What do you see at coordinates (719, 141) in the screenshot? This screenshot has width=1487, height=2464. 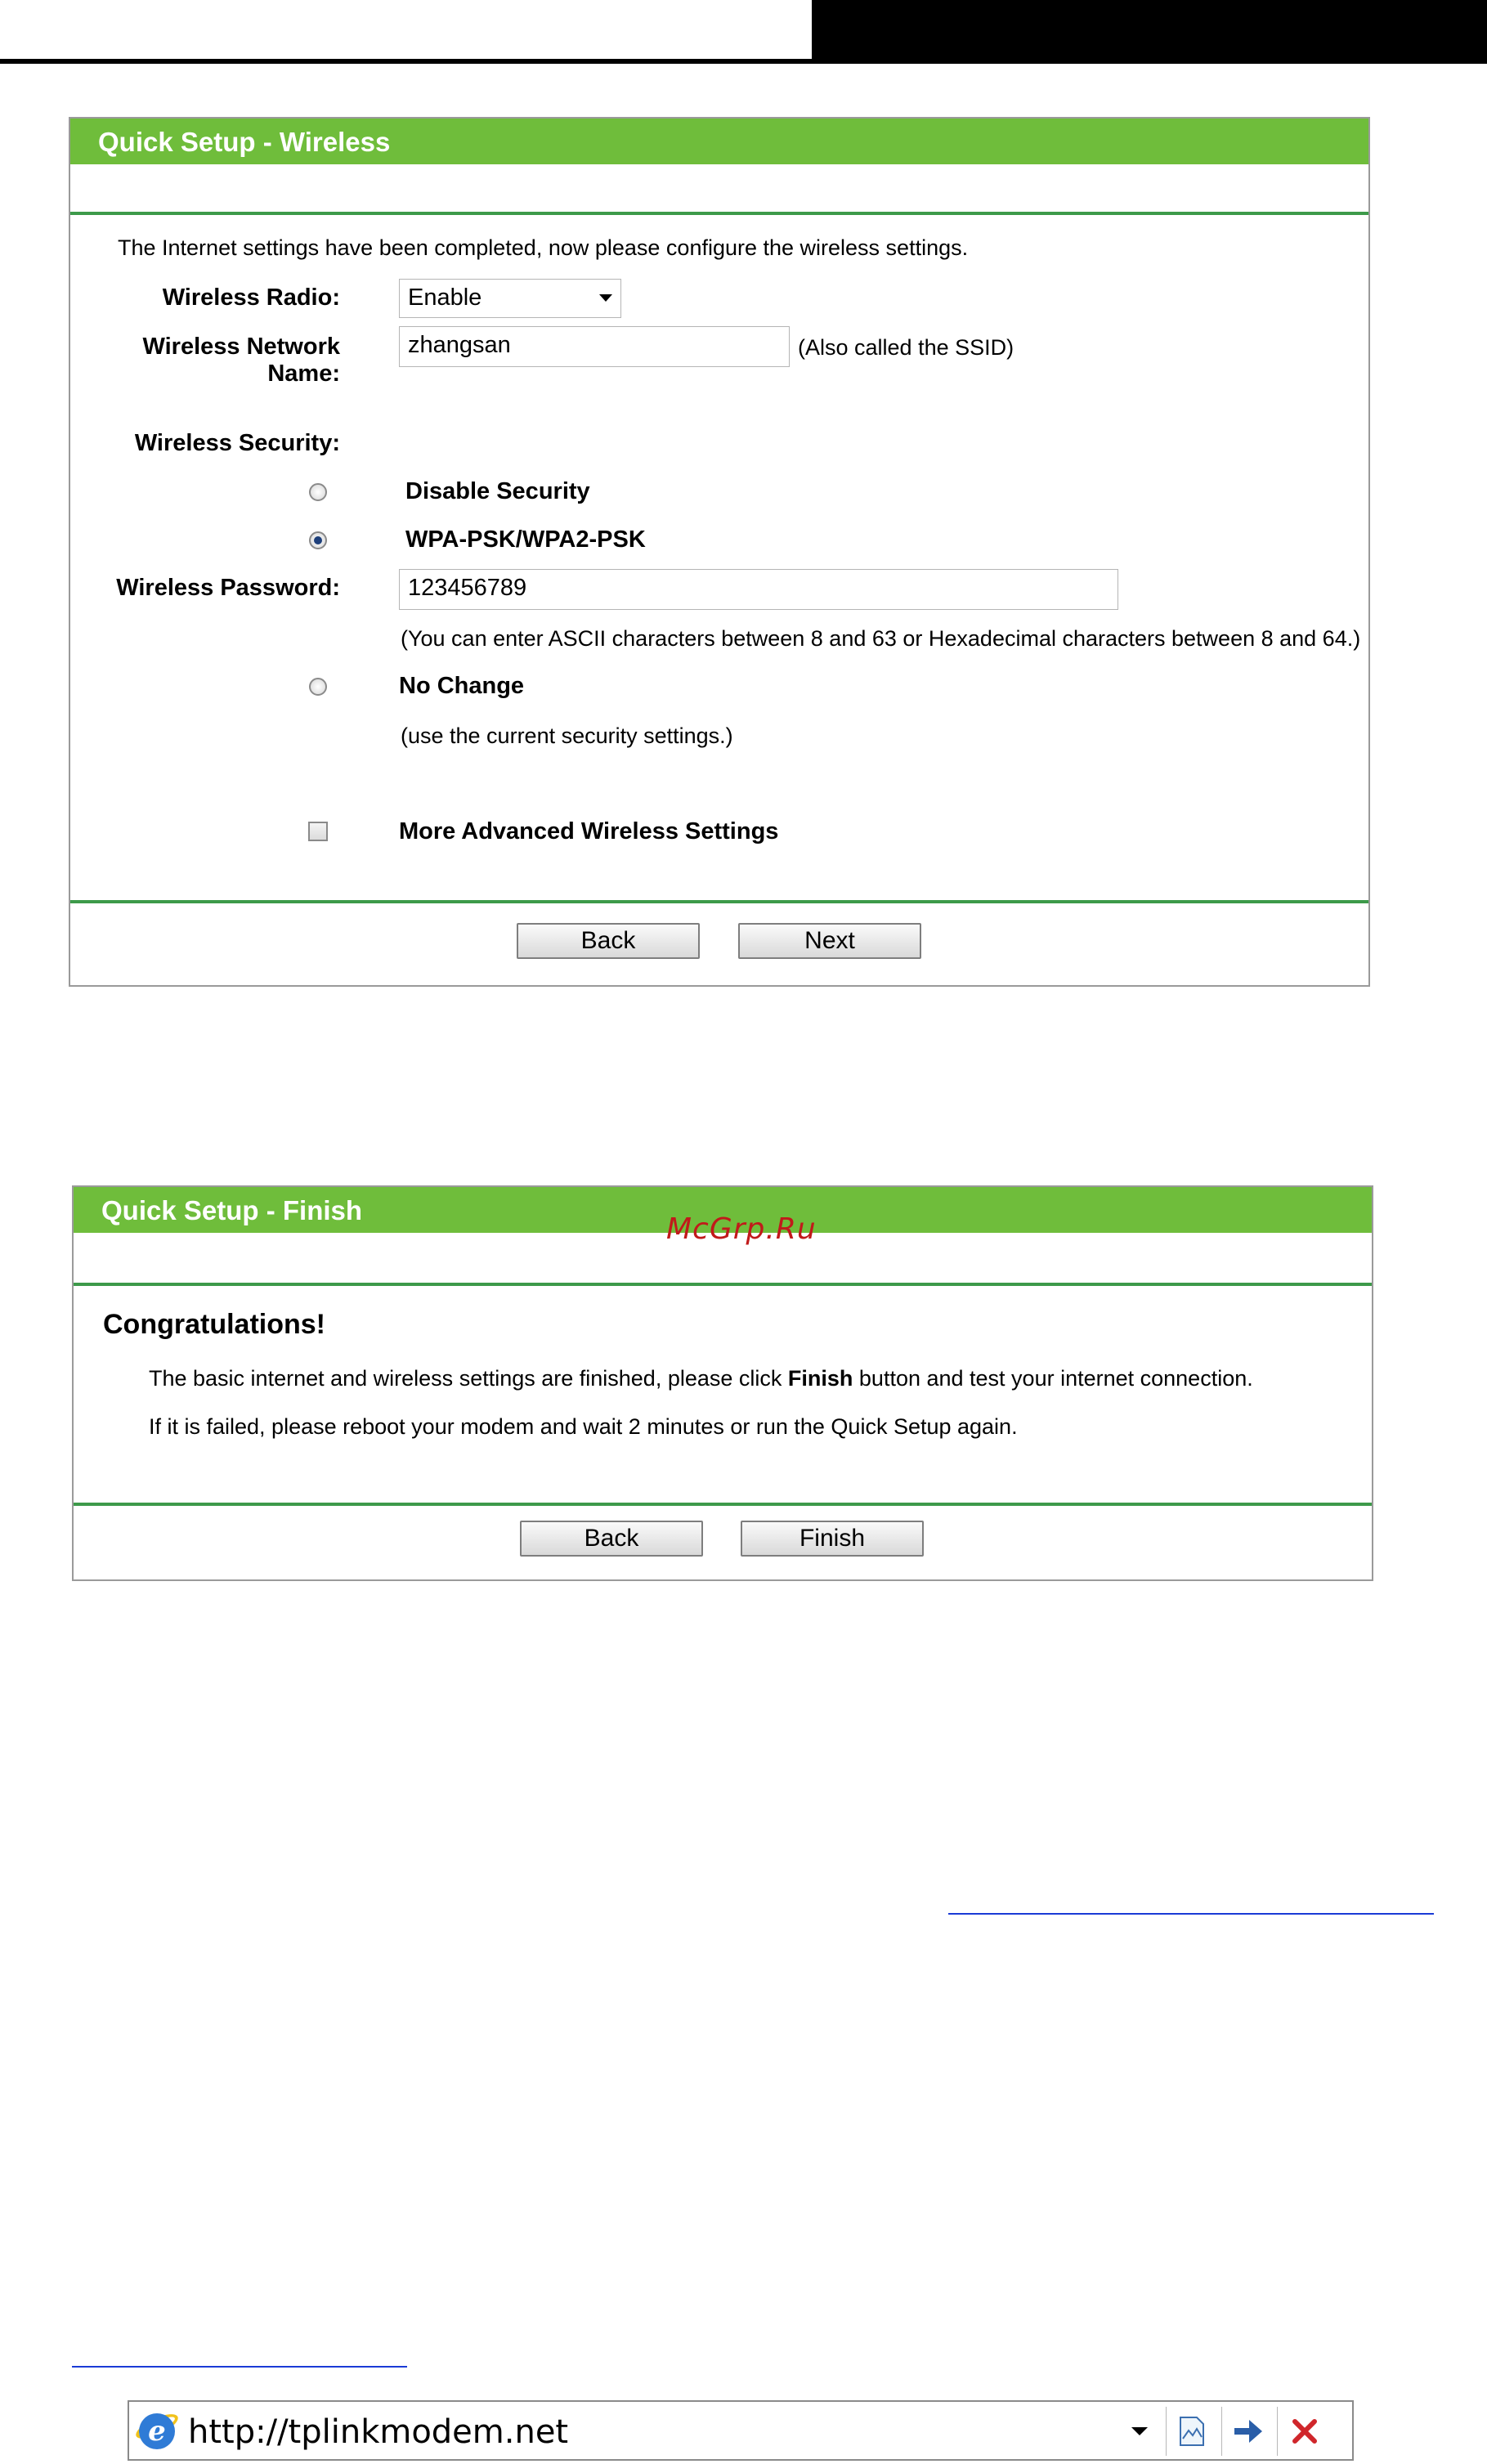 I see `wireless-panel-header: Quick Setup - Wireless` at bounding box center [719, 141].